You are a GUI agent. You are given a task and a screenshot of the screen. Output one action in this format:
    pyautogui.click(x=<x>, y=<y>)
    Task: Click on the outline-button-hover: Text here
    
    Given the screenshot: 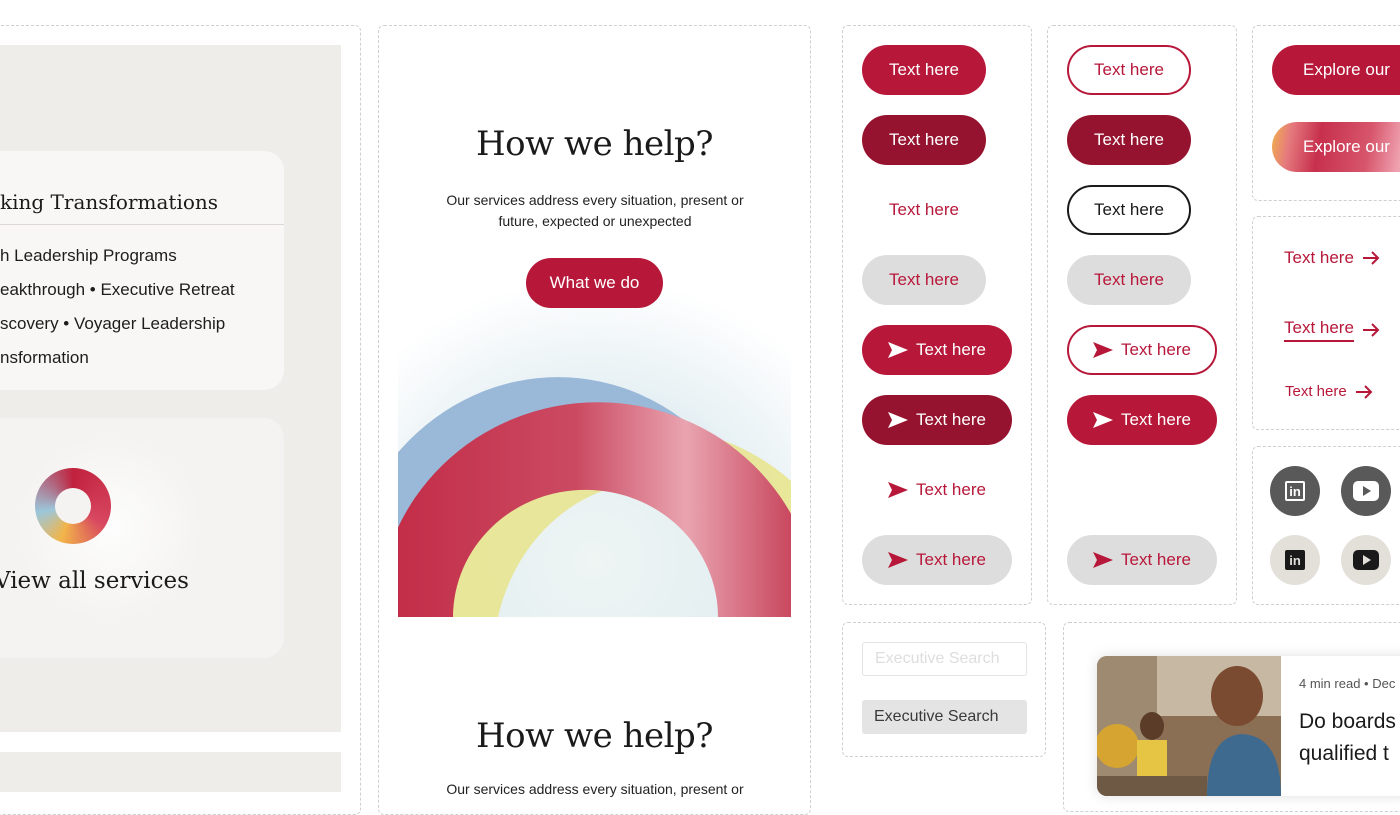 What is the action you would take?
    pyautogui.click(x=1129, y=140)
    